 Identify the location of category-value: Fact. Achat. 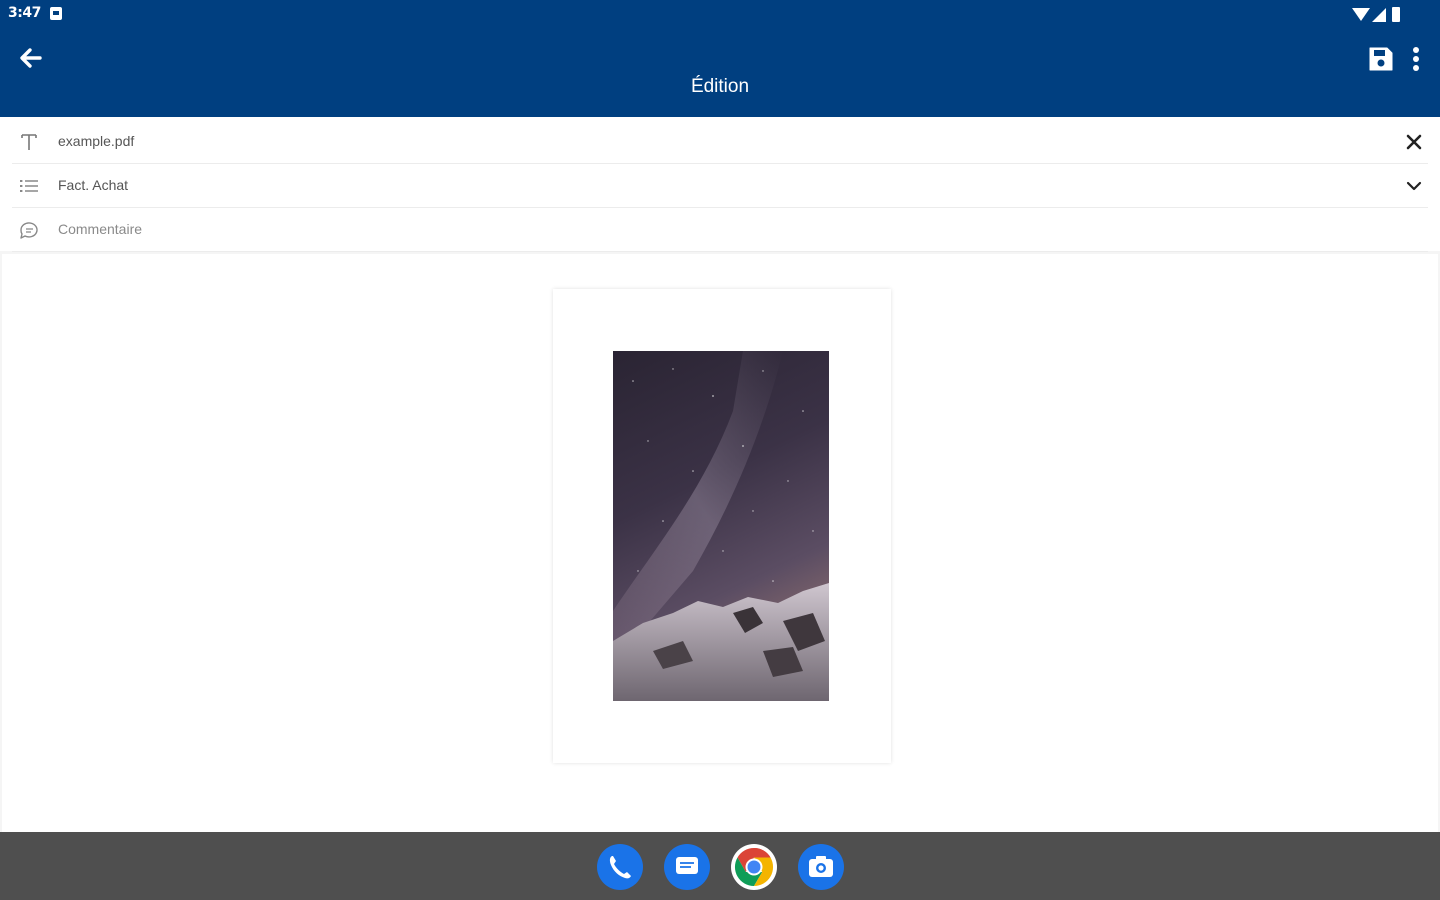
(93, 185).